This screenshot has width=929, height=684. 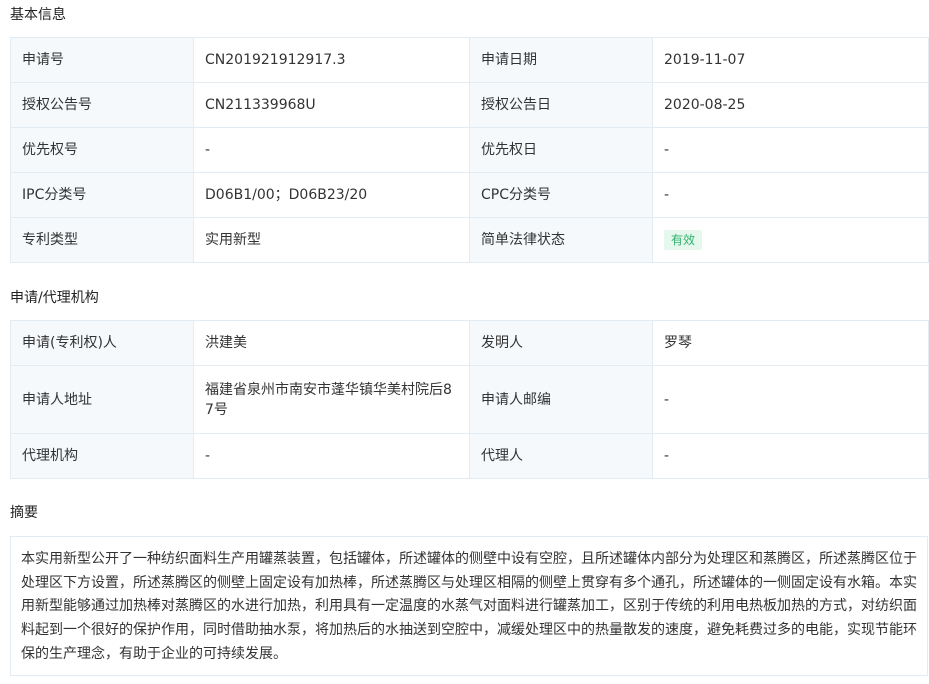 I want to click on table-row: 授权公告号 CN211339968U 授权公告日 2020-08-25, so click(x=469, y=105).